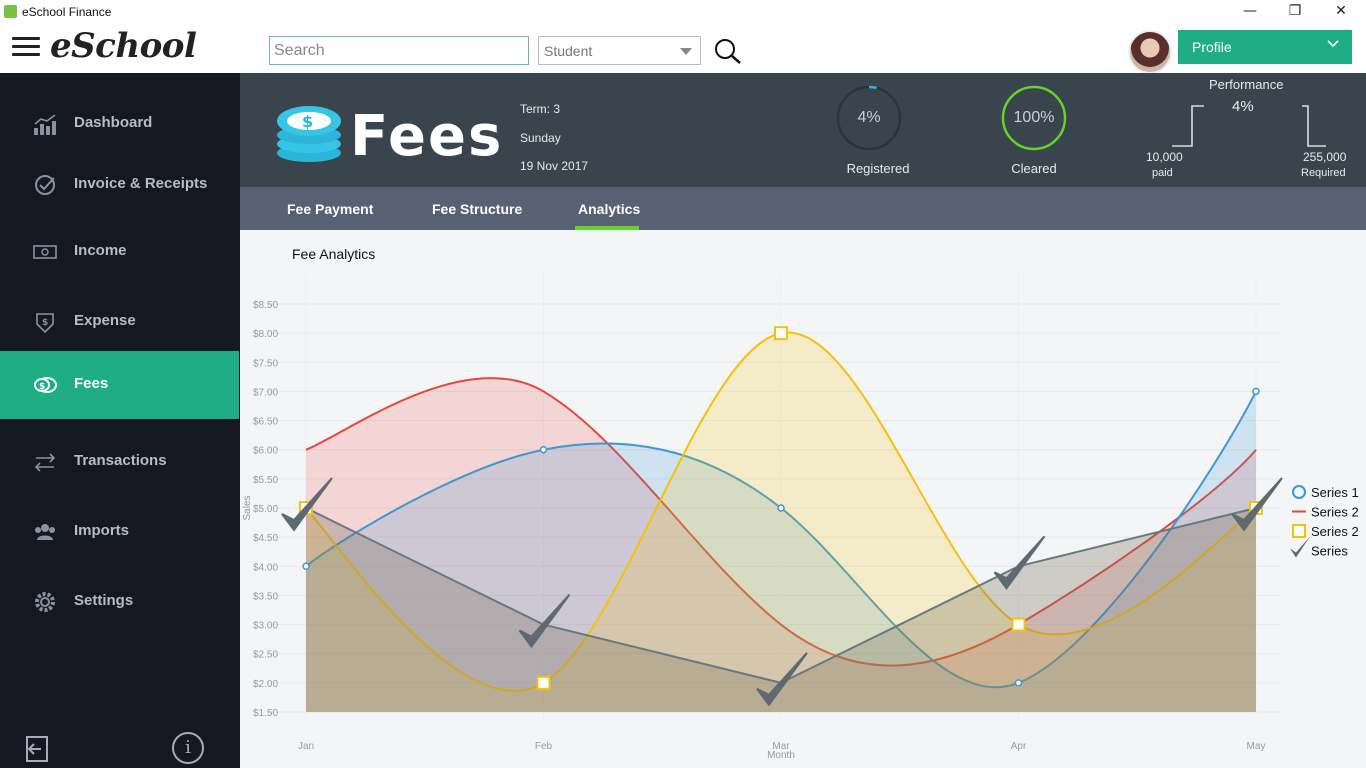 This screenshot has height=768, width=1366. I want to click on money-icon, so click(45, 252).